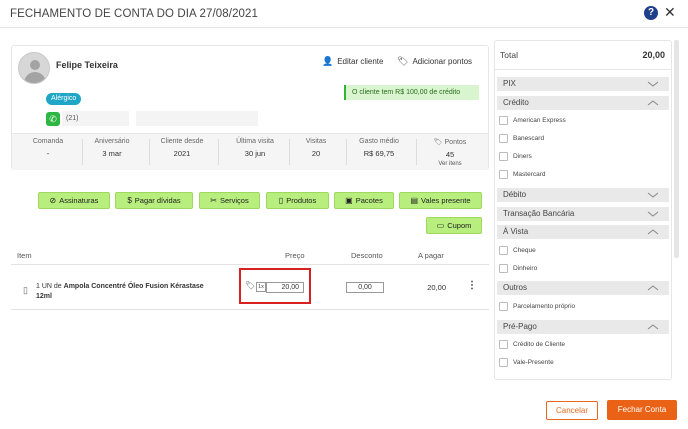 Image resolution: width=688 pixels, height=429 pixels. Describe the element at coordinates (24, 255) in the screenshot. I see `column-header-item: Item` at that location.